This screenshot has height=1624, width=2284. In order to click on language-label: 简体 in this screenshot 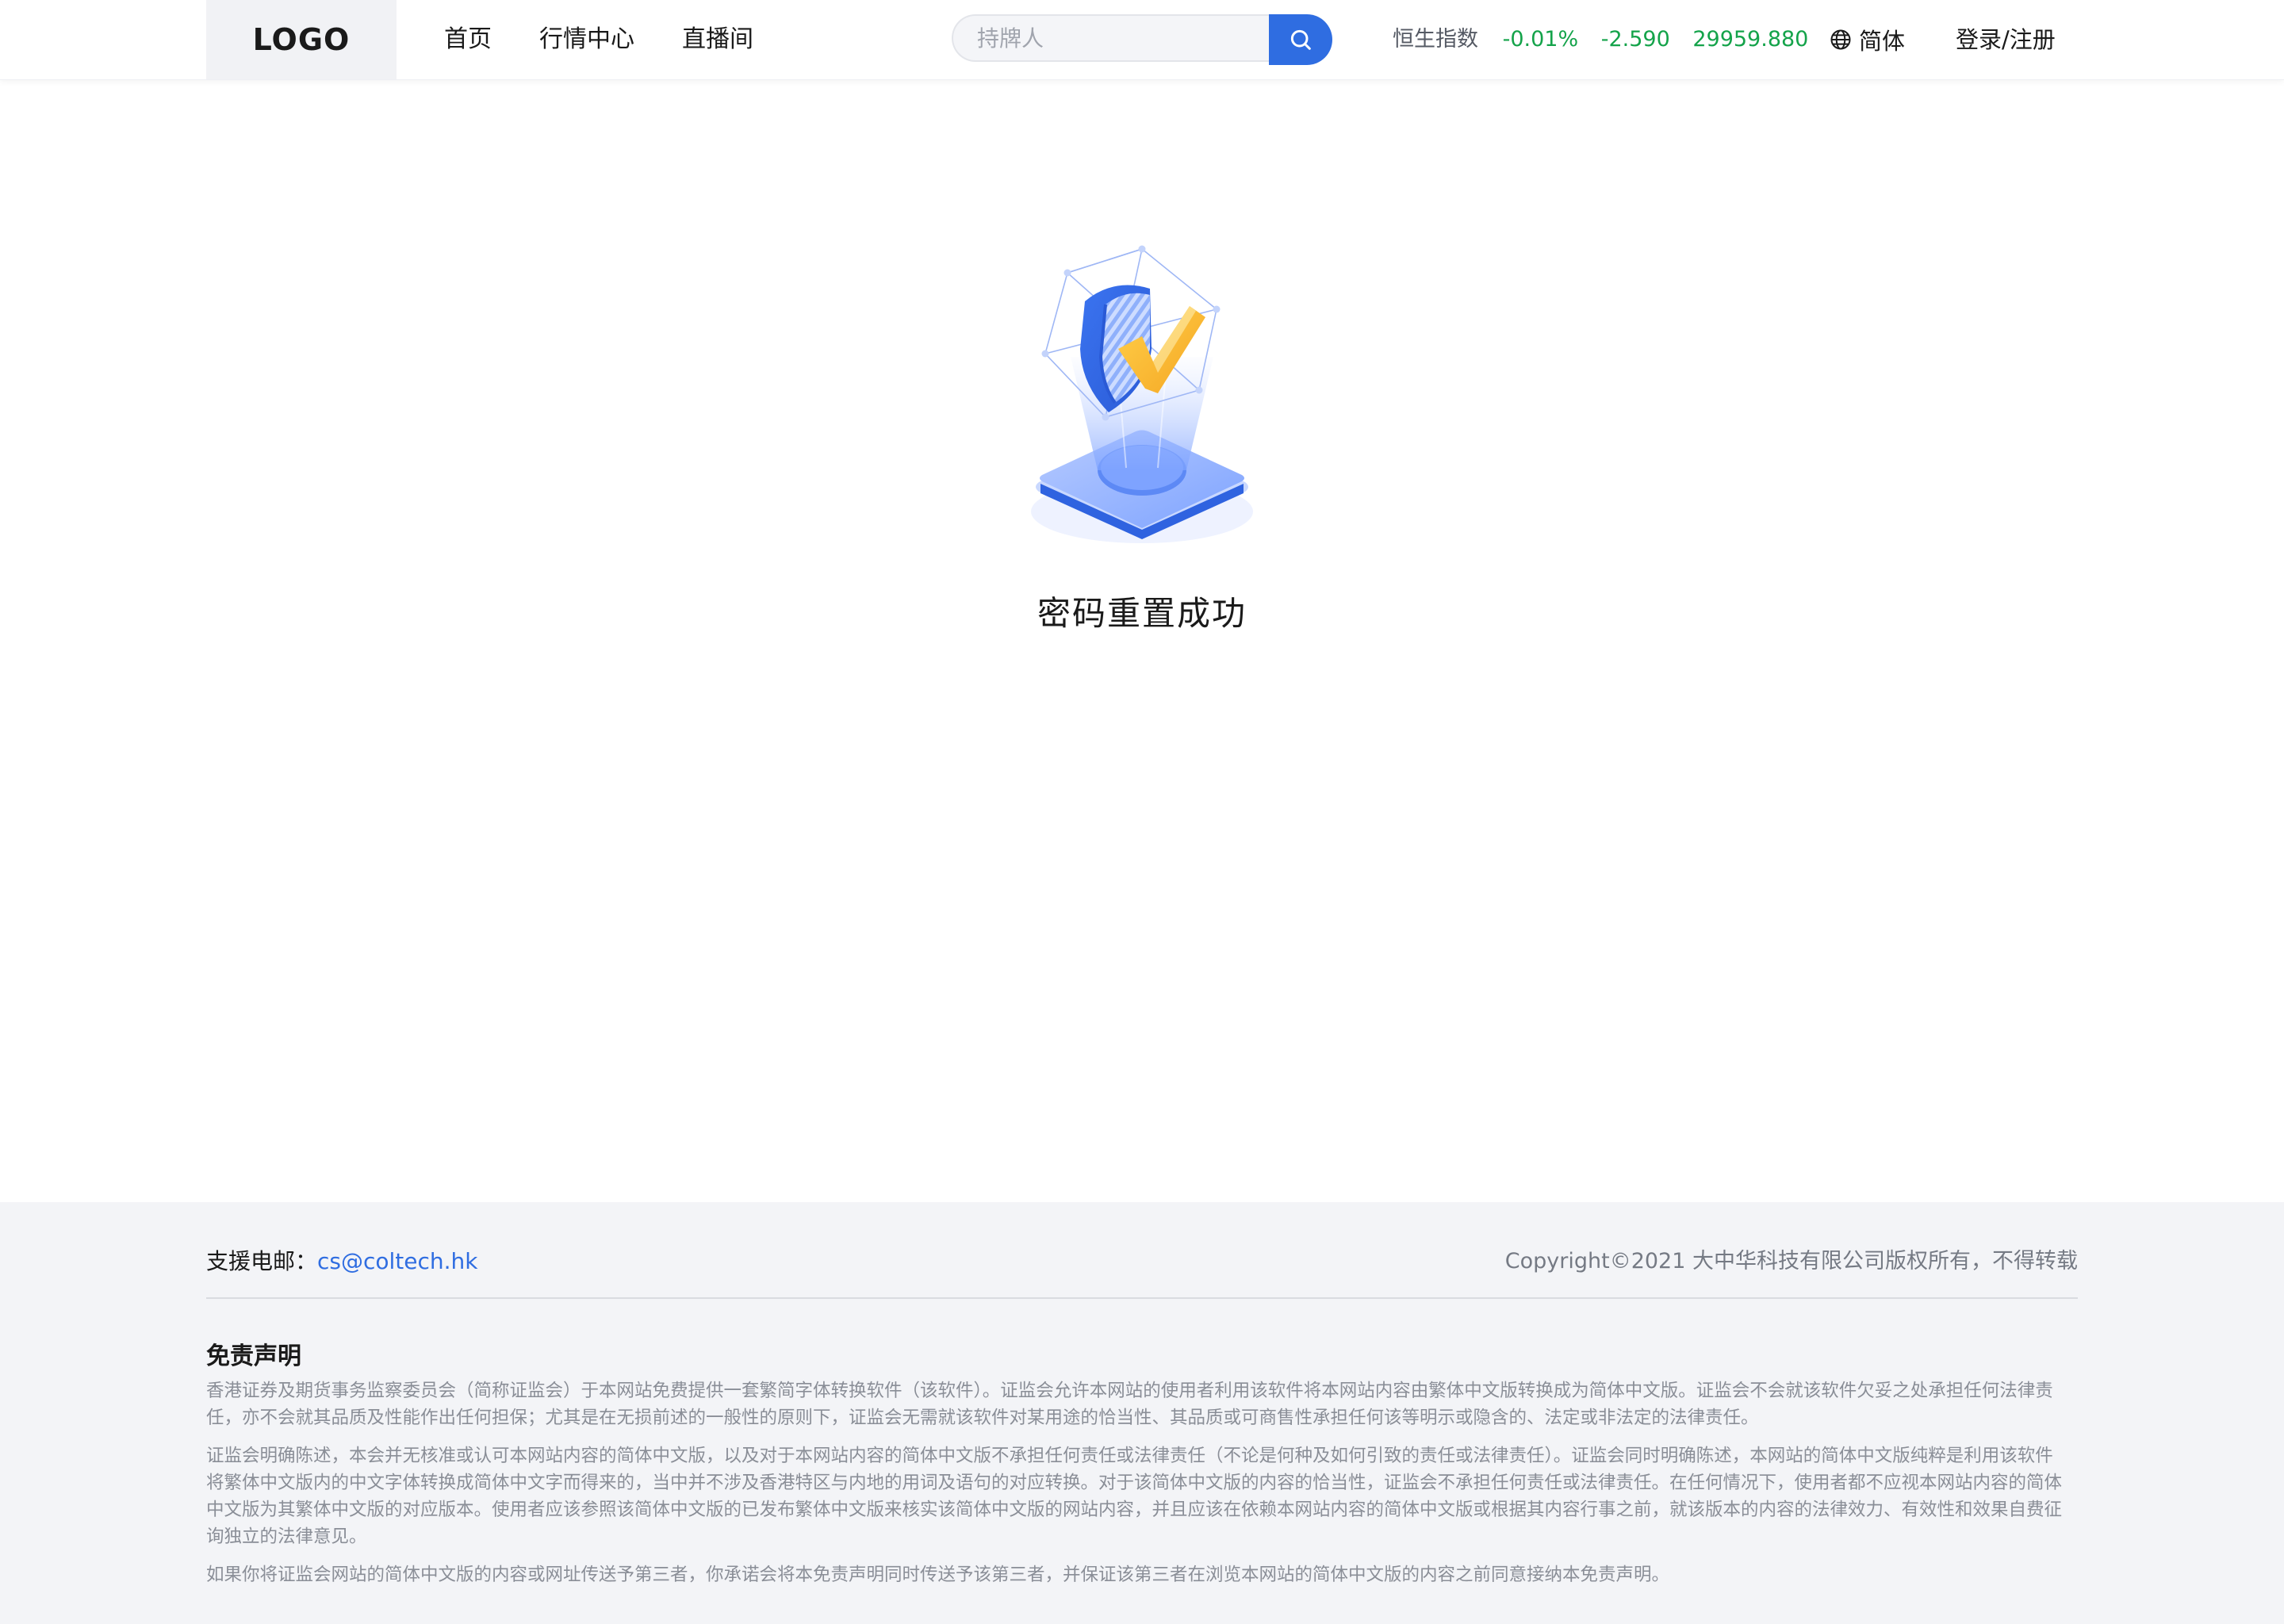, I will do `click(1882, 41)`.